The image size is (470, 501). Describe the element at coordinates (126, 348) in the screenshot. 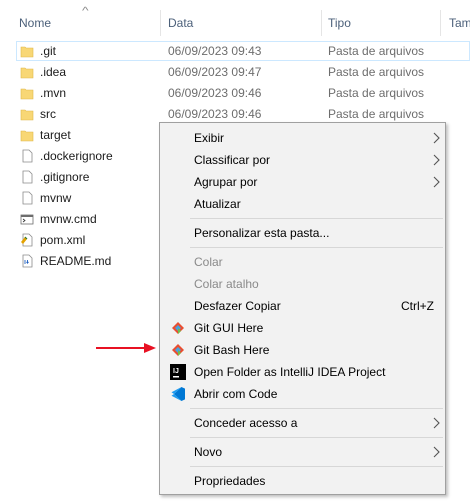

I see `red-arrow-icon` at that location.